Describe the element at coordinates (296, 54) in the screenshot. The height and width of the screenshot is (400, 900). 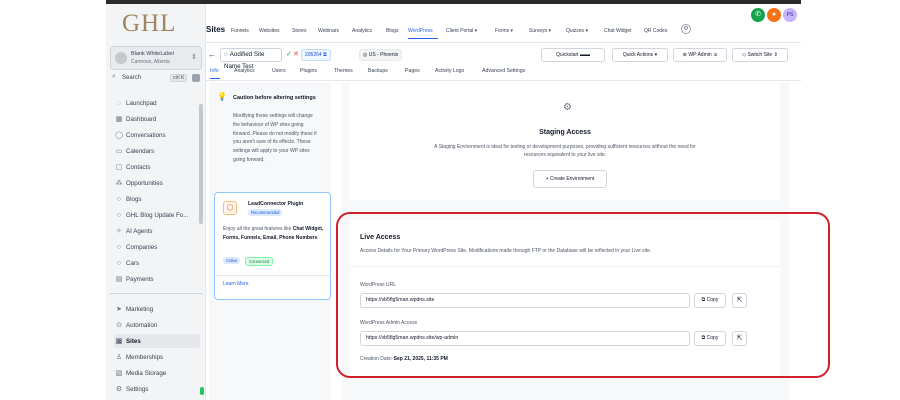
I see `close-icon: ✕` at that location.